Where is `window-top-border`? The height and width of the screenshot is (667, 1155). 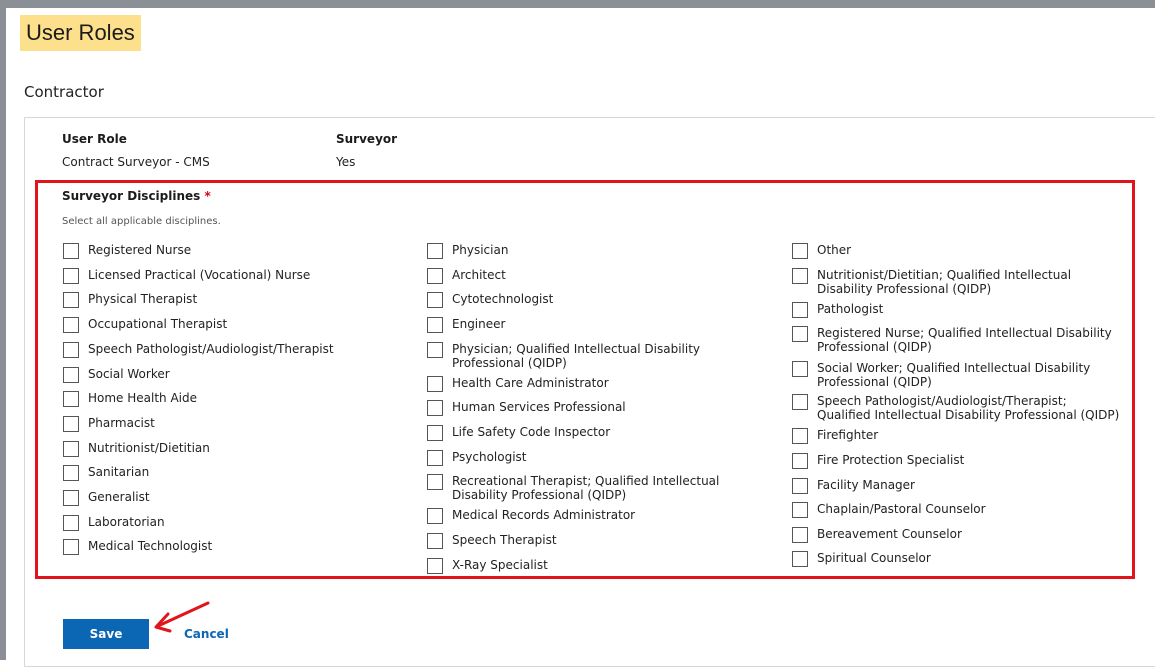 window-top-border is located at coordinates (577, 4).